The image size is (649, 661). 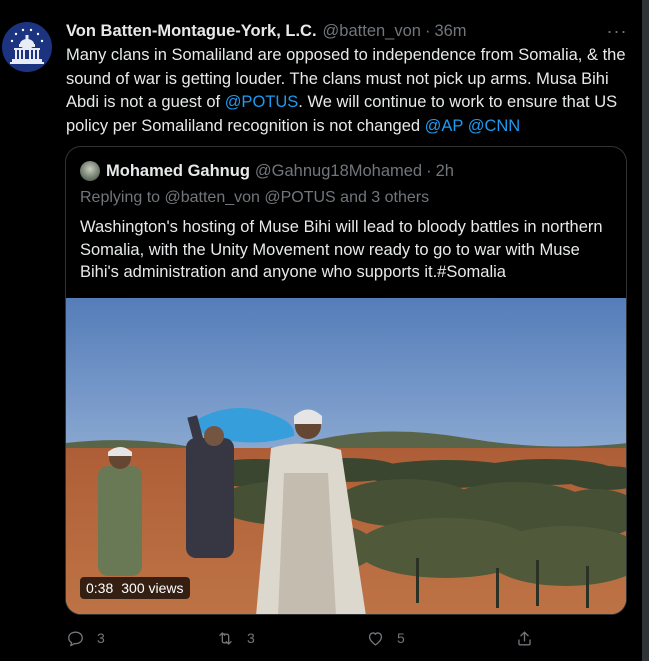 What do you see at coordinates (27, 47) in the screenshot?
I see `avatar` at bounding box center [27, 47].